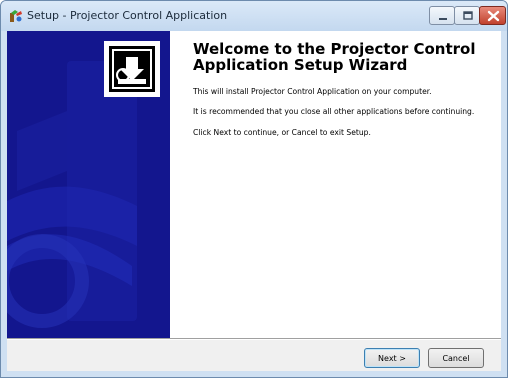  I want to click on maximize-icon, so click(468, 15).